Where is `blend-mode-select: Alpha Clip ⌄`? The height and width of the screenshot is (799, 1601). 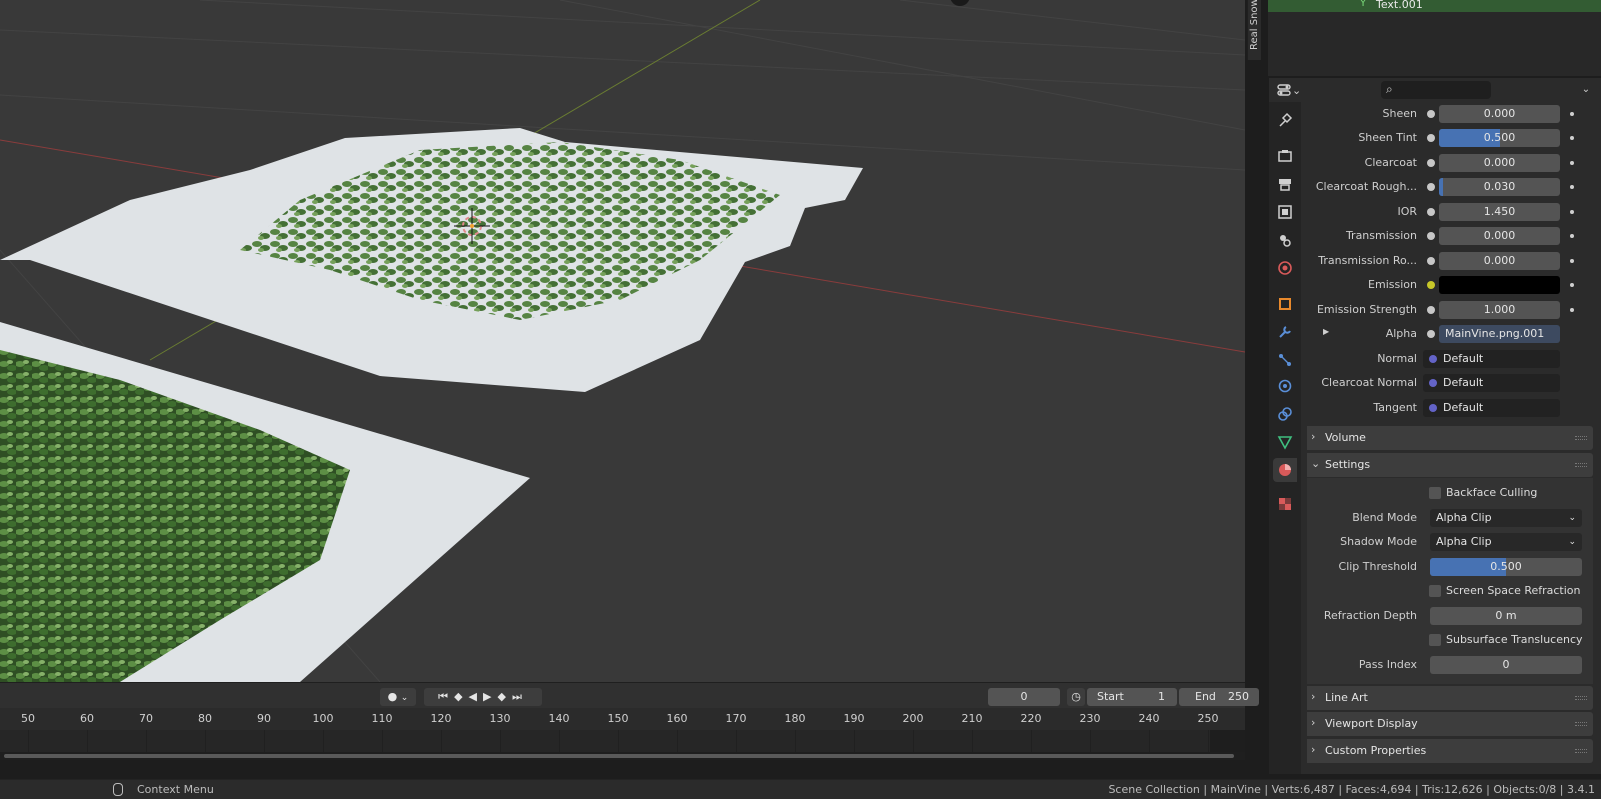
blend-mode-select: Alpha Clip ⌄ is located at coordinates (1506, 518).